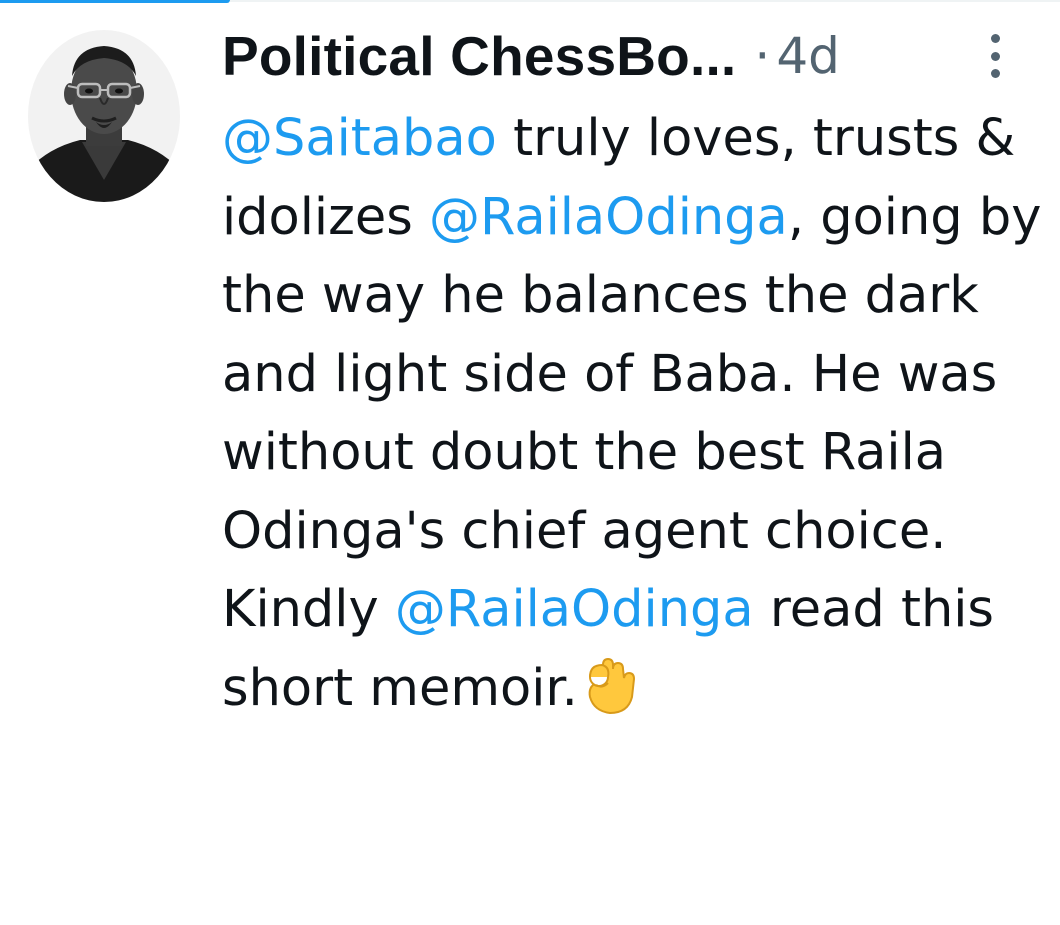  What do you see at coordinates (359, 138) in the screenshot?
I see `mention-link: @Saitabao` at bounding box center [359, 138].